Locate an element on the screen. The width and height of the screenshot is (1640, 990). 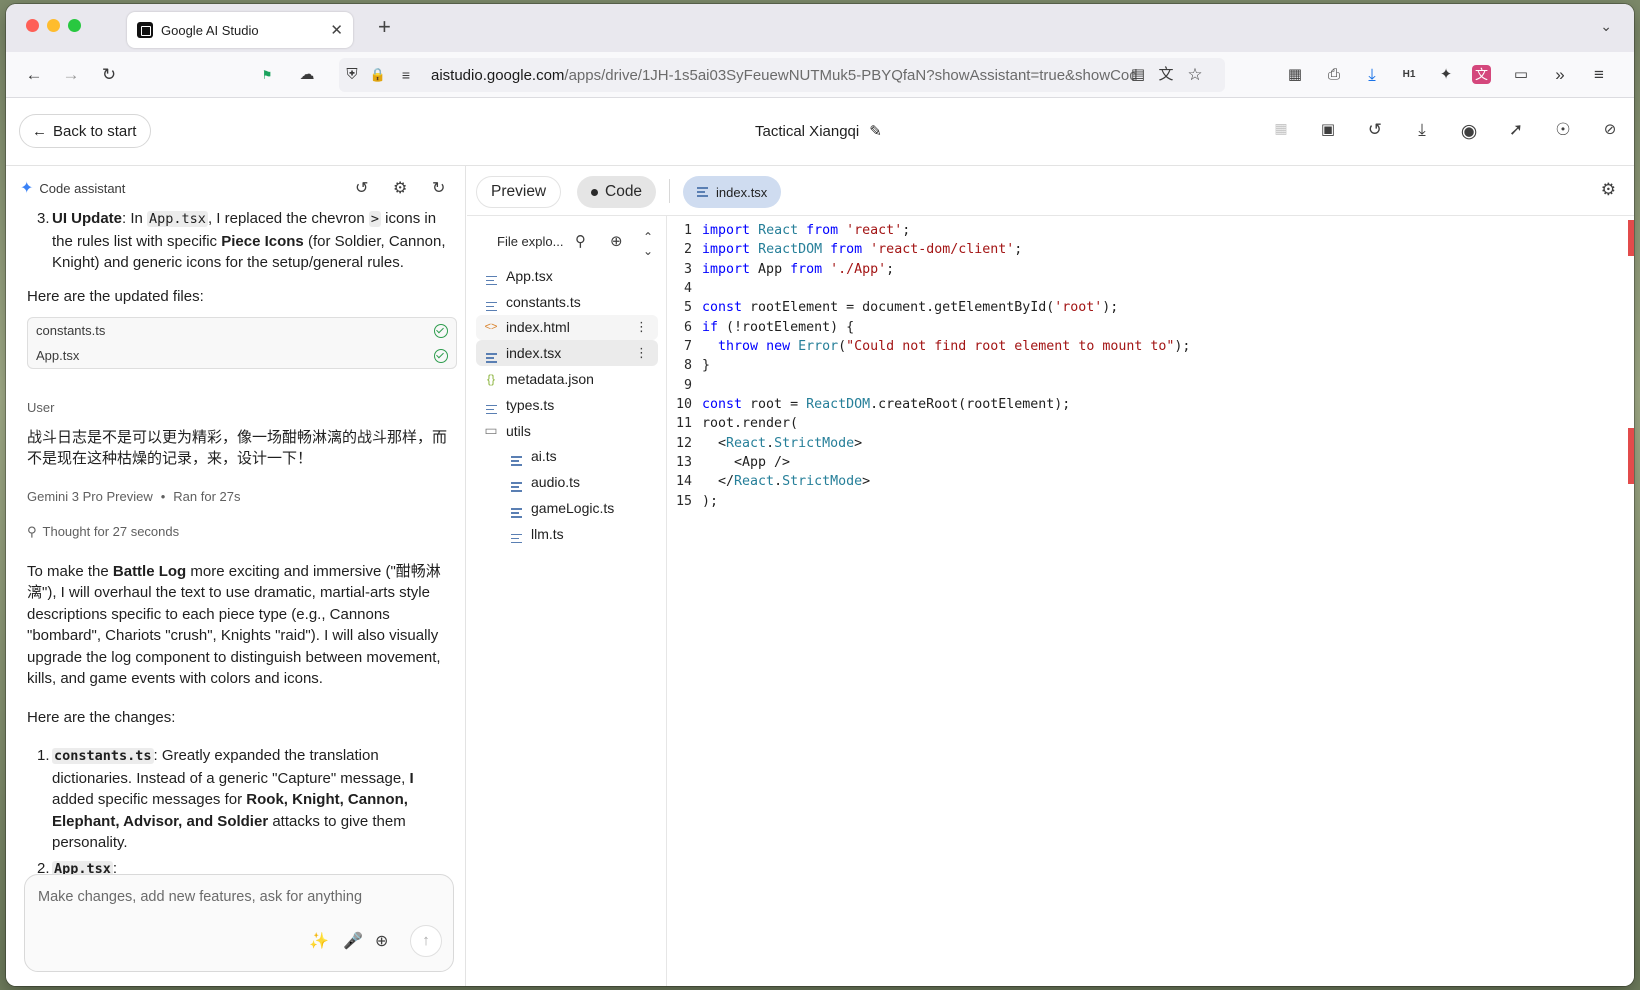
print-icon: ⎙ is located at coordinates (1334, 75).